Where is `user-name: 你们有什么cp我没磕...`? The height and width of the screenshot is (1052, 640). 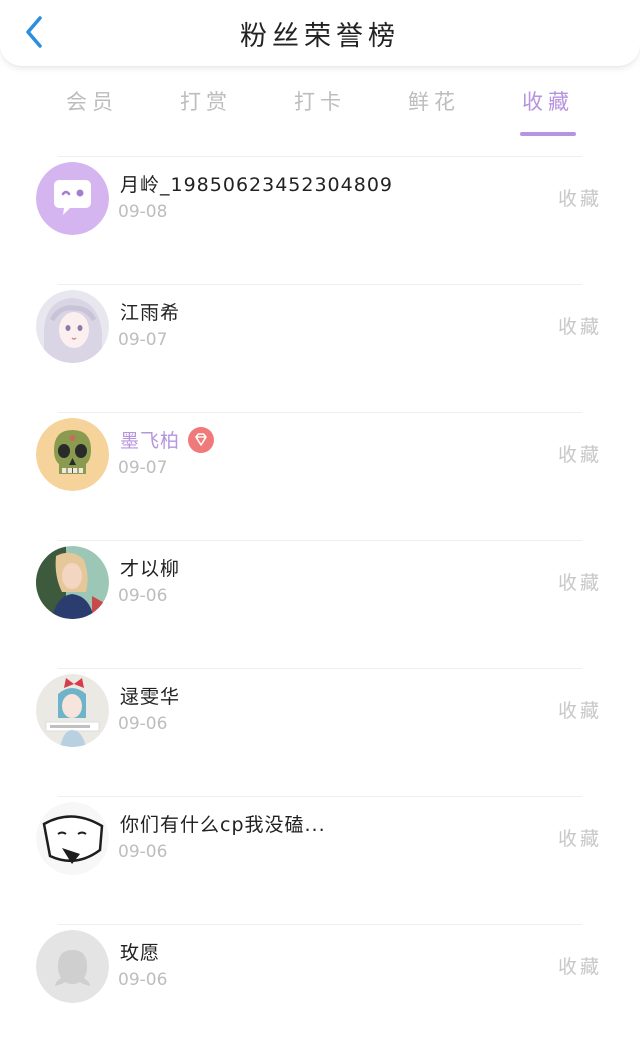
user-name: 你们有什么cp我没磕... is located at coordinates (223, 825).